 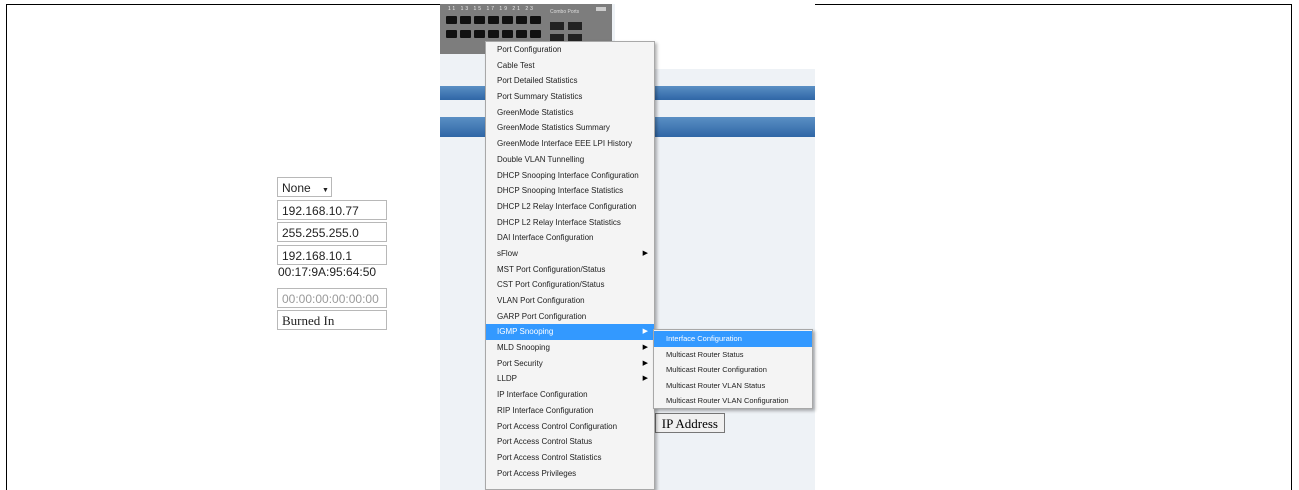 What do you see at coordinates (565, 144) in the screenshot?
I see `menu-item-label: GreenMode Interface EEE LPI History` at bounding box center [565, 144].